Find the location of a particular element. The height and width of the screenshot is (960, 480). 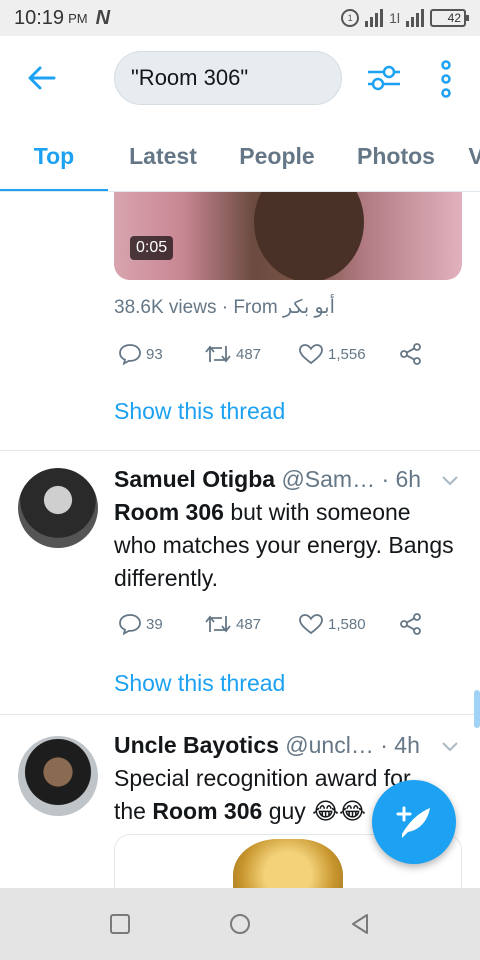

compose-icon is located at coordinates (413, 822).